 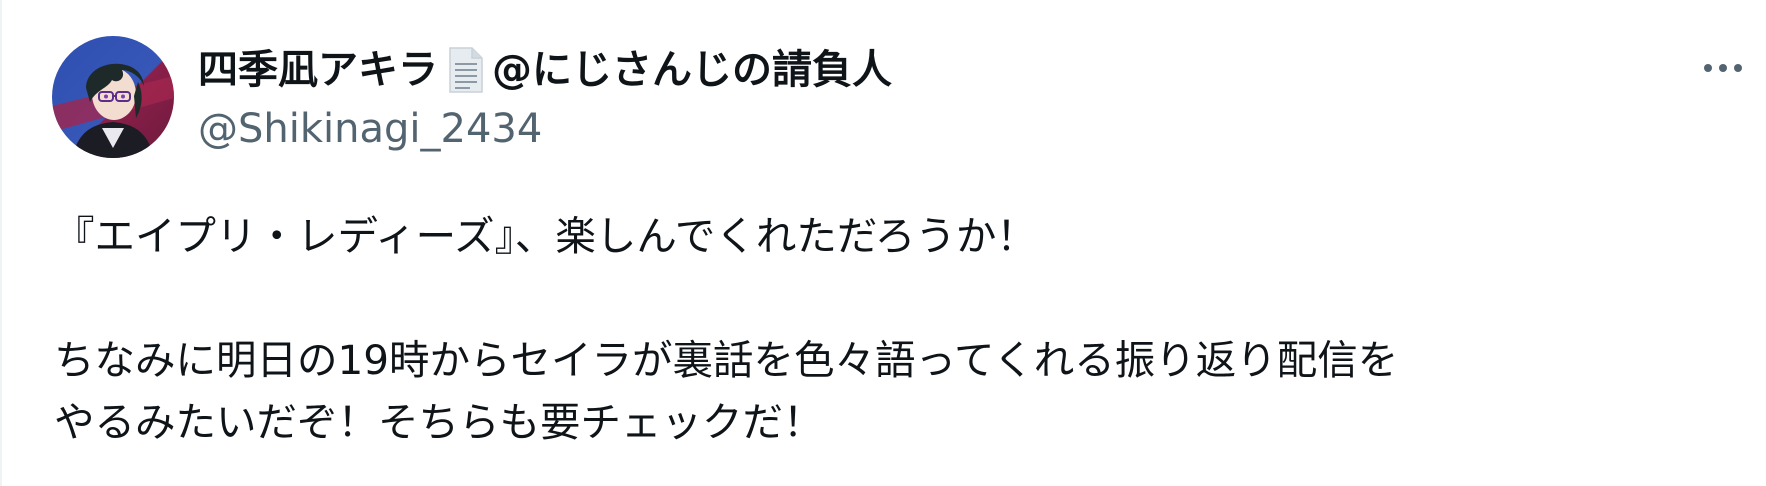 I want to click on tweet-text-line: 『エイプリ・レディーズ』、楽しんでくれただろうか！, so click(x=545, y=236).